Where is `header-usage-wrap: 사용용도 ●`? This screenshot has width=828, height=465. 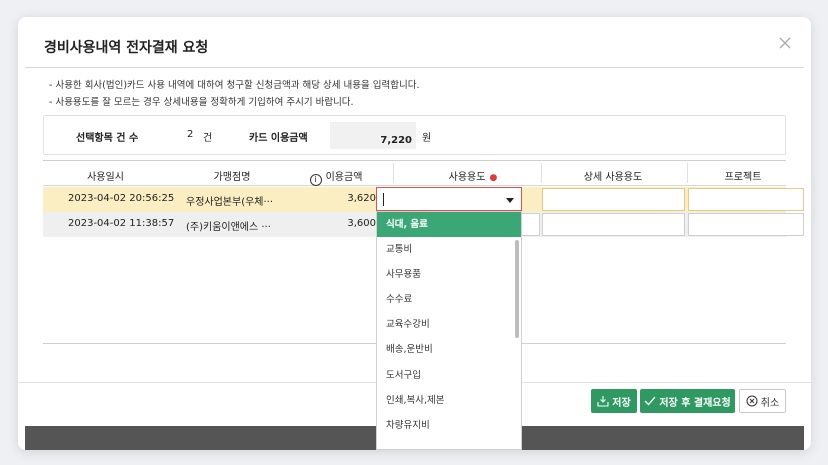
header-usage-wrap: 사용용도 ● is located at coordinates (473, 175).